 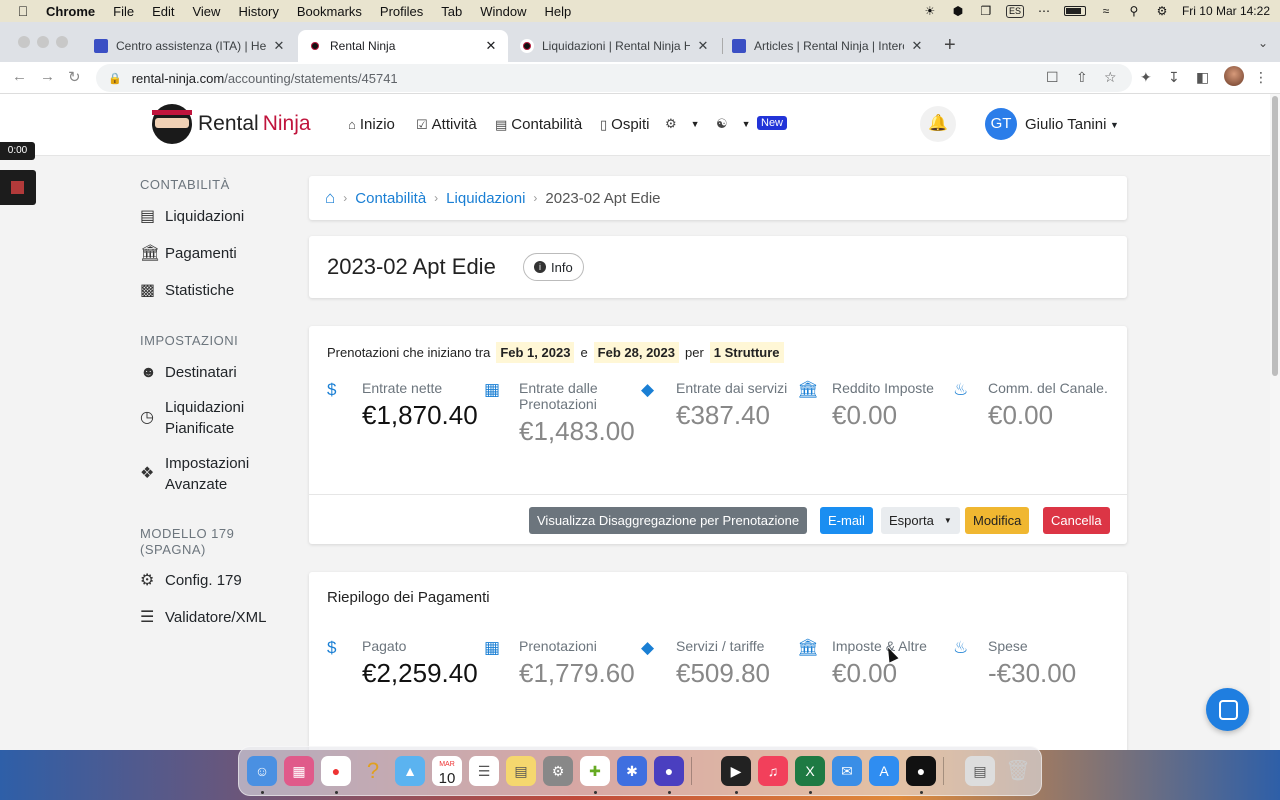 What do you see at coordinates (1001, 124) in the screenshot?
I see `user-avatar: GT` at bounding box center [1001, 124].